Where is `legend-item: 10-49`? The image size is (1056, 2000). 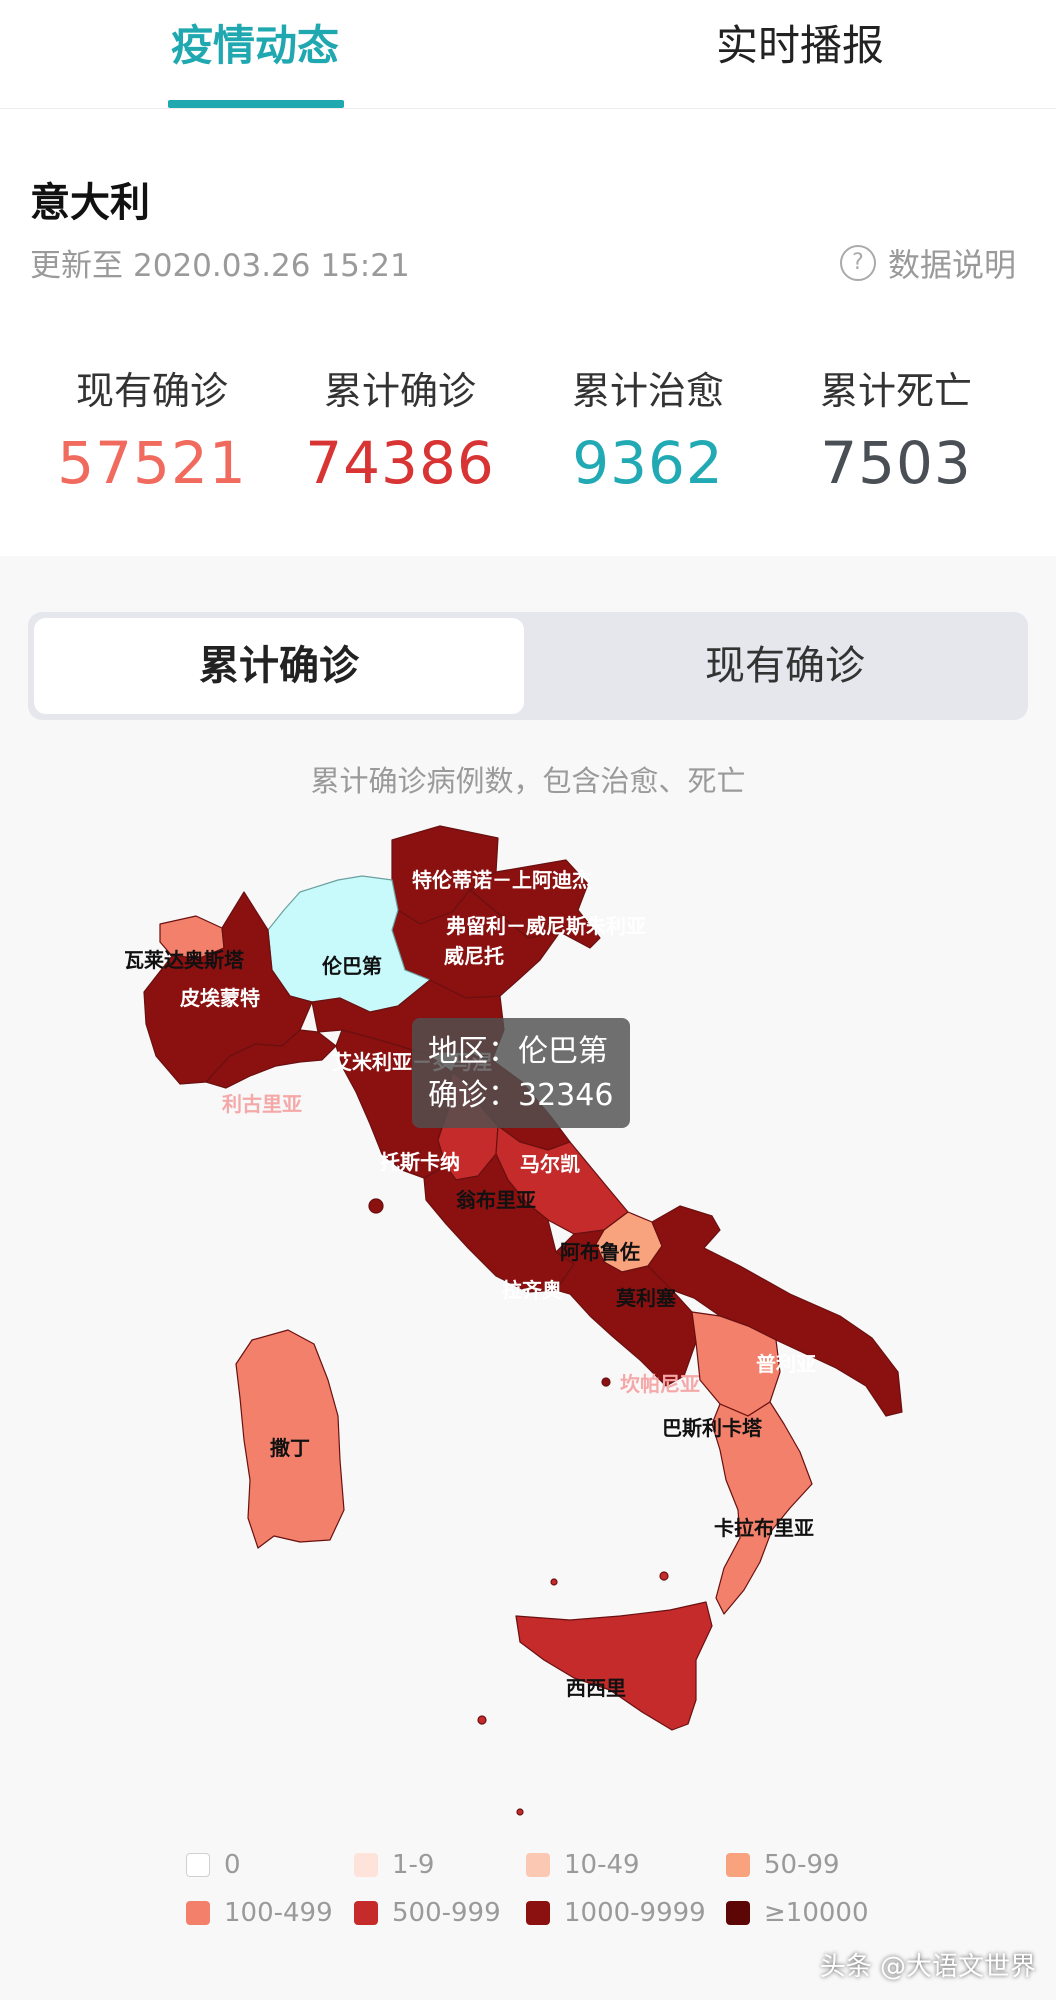
legend-item: 10-49 is located at coordinates (583, 1865).